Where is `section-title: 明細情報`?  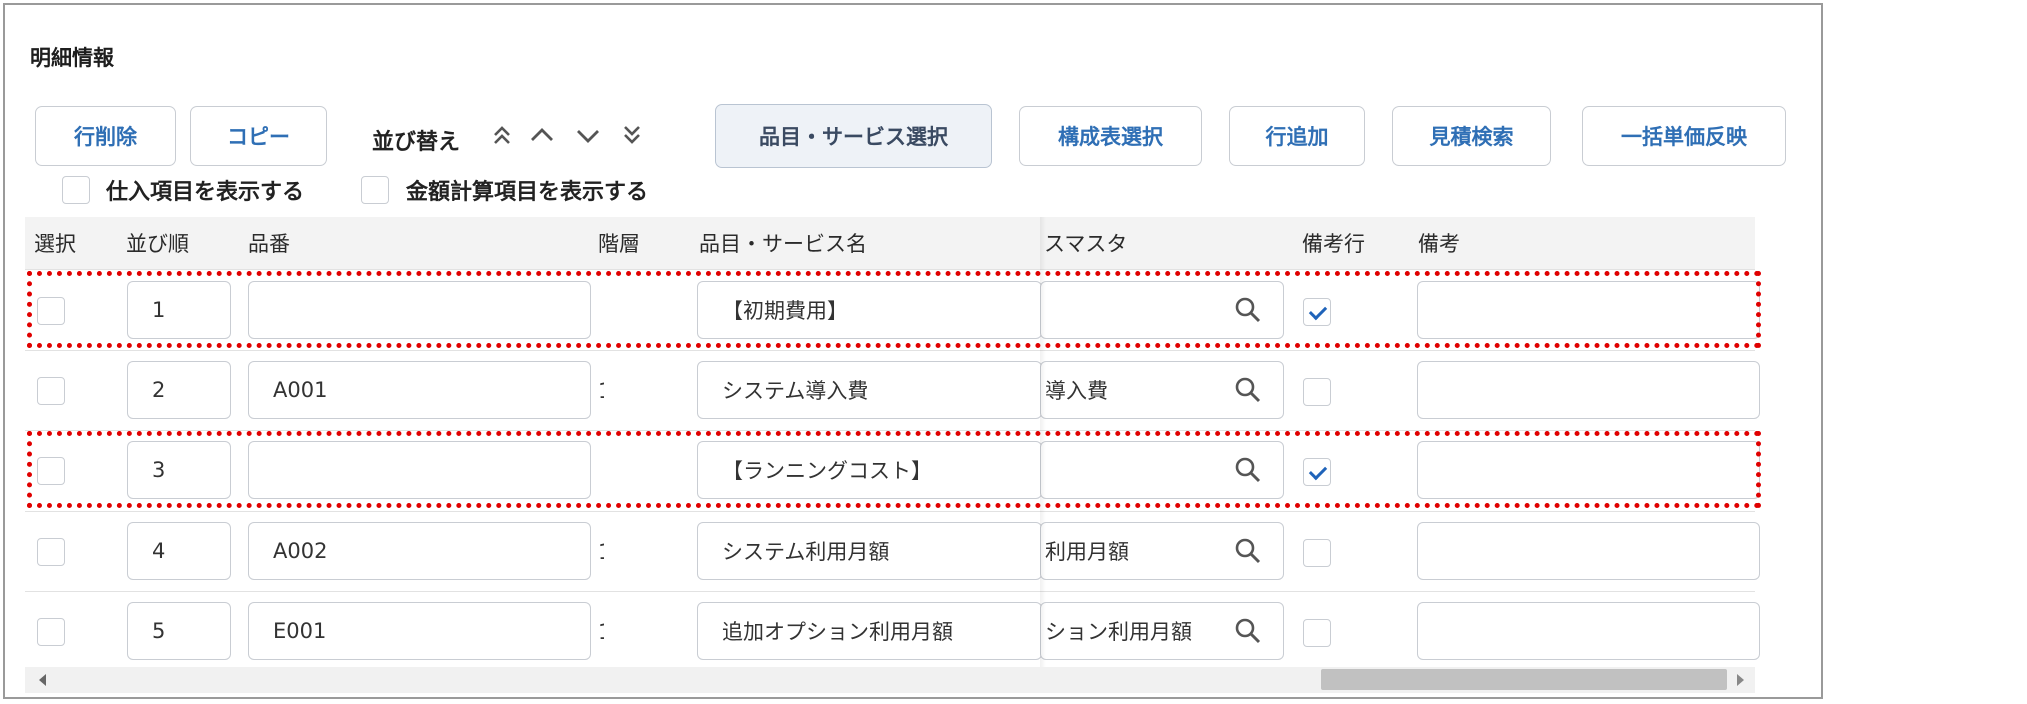
section-title: 明細情報 is located at coordinates (72, 58).